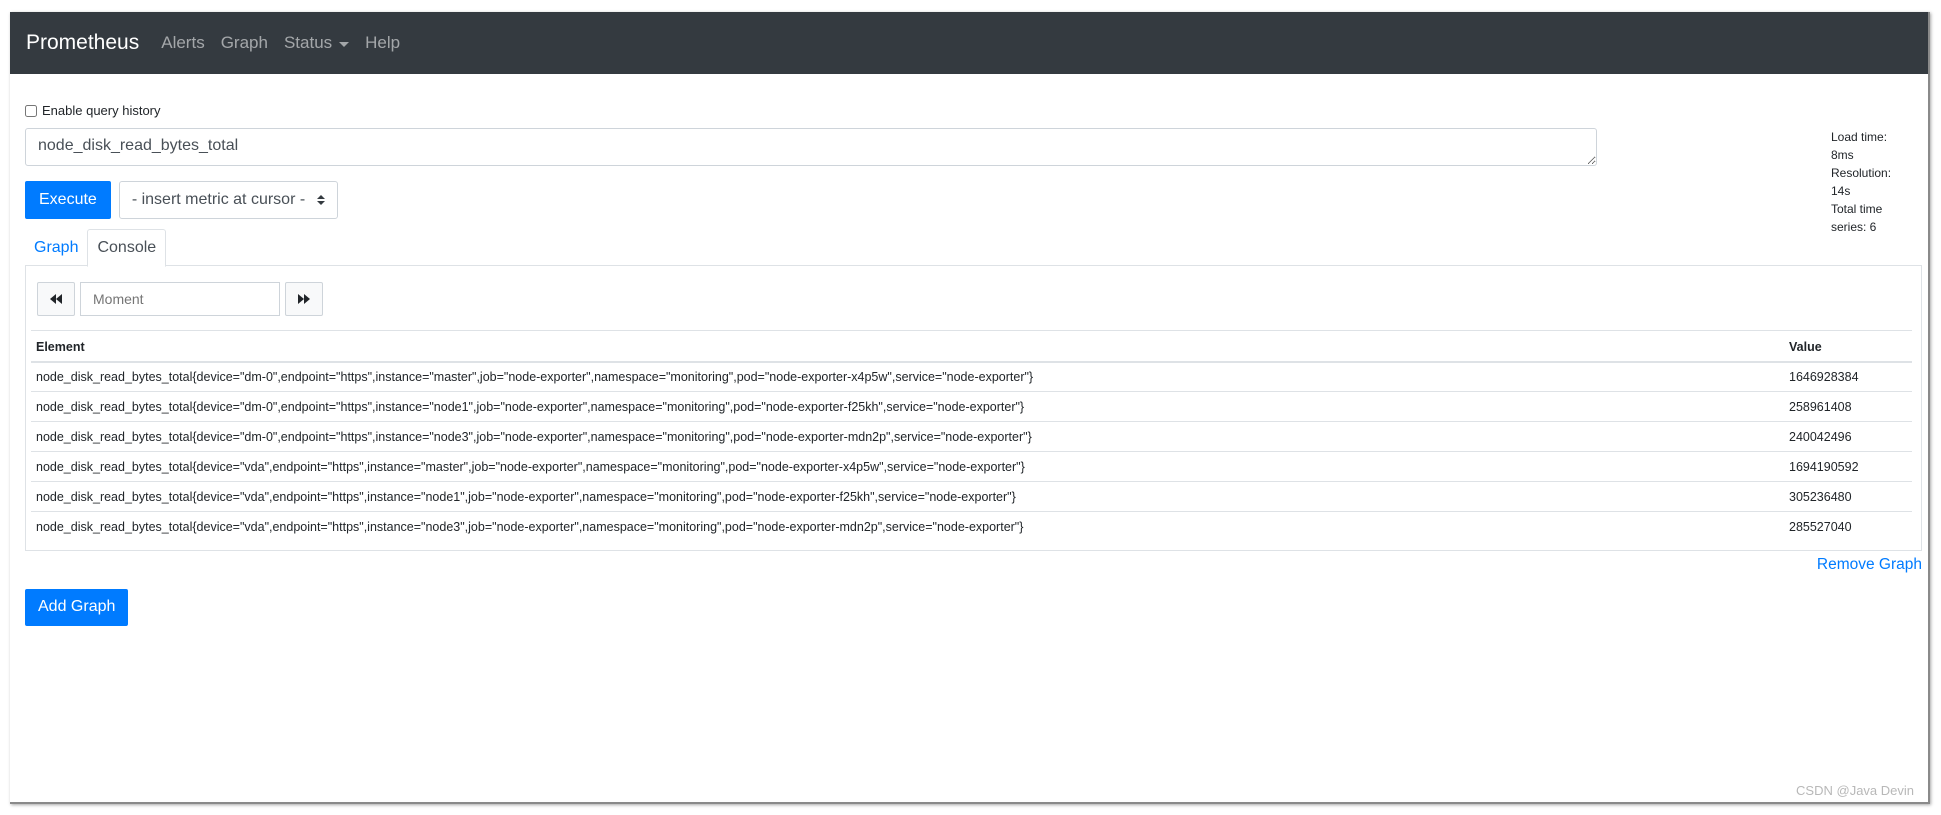 This screenshot has height=815, width=1941. What do you see at coordinates (1848, 376) in the screenshot?
I see `row-value: 1646928384` at bounding box center [1848, 376].